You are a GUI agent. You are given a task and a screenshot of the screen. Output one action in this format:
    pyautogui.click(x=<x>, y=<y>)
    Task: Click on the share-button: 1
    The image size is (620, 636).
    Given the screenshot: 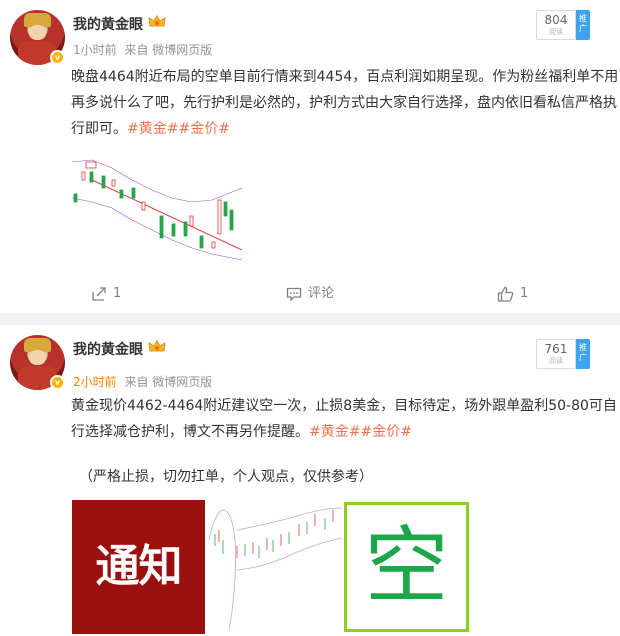 What is the action you would take?
    pyautogui.click(x=106, y=294)
    